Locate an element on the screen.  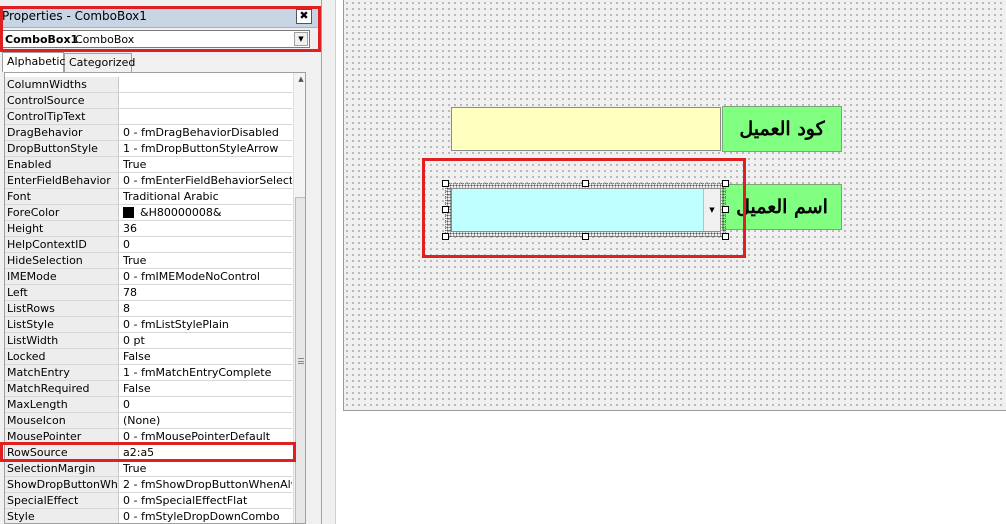
property-name: EnterFieldBehavior is located at coordinates (62, 180).